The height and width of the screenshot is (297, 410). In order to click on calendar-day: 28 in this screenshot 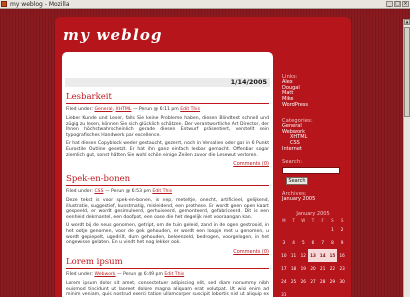, I will do `click(323, 281)`.